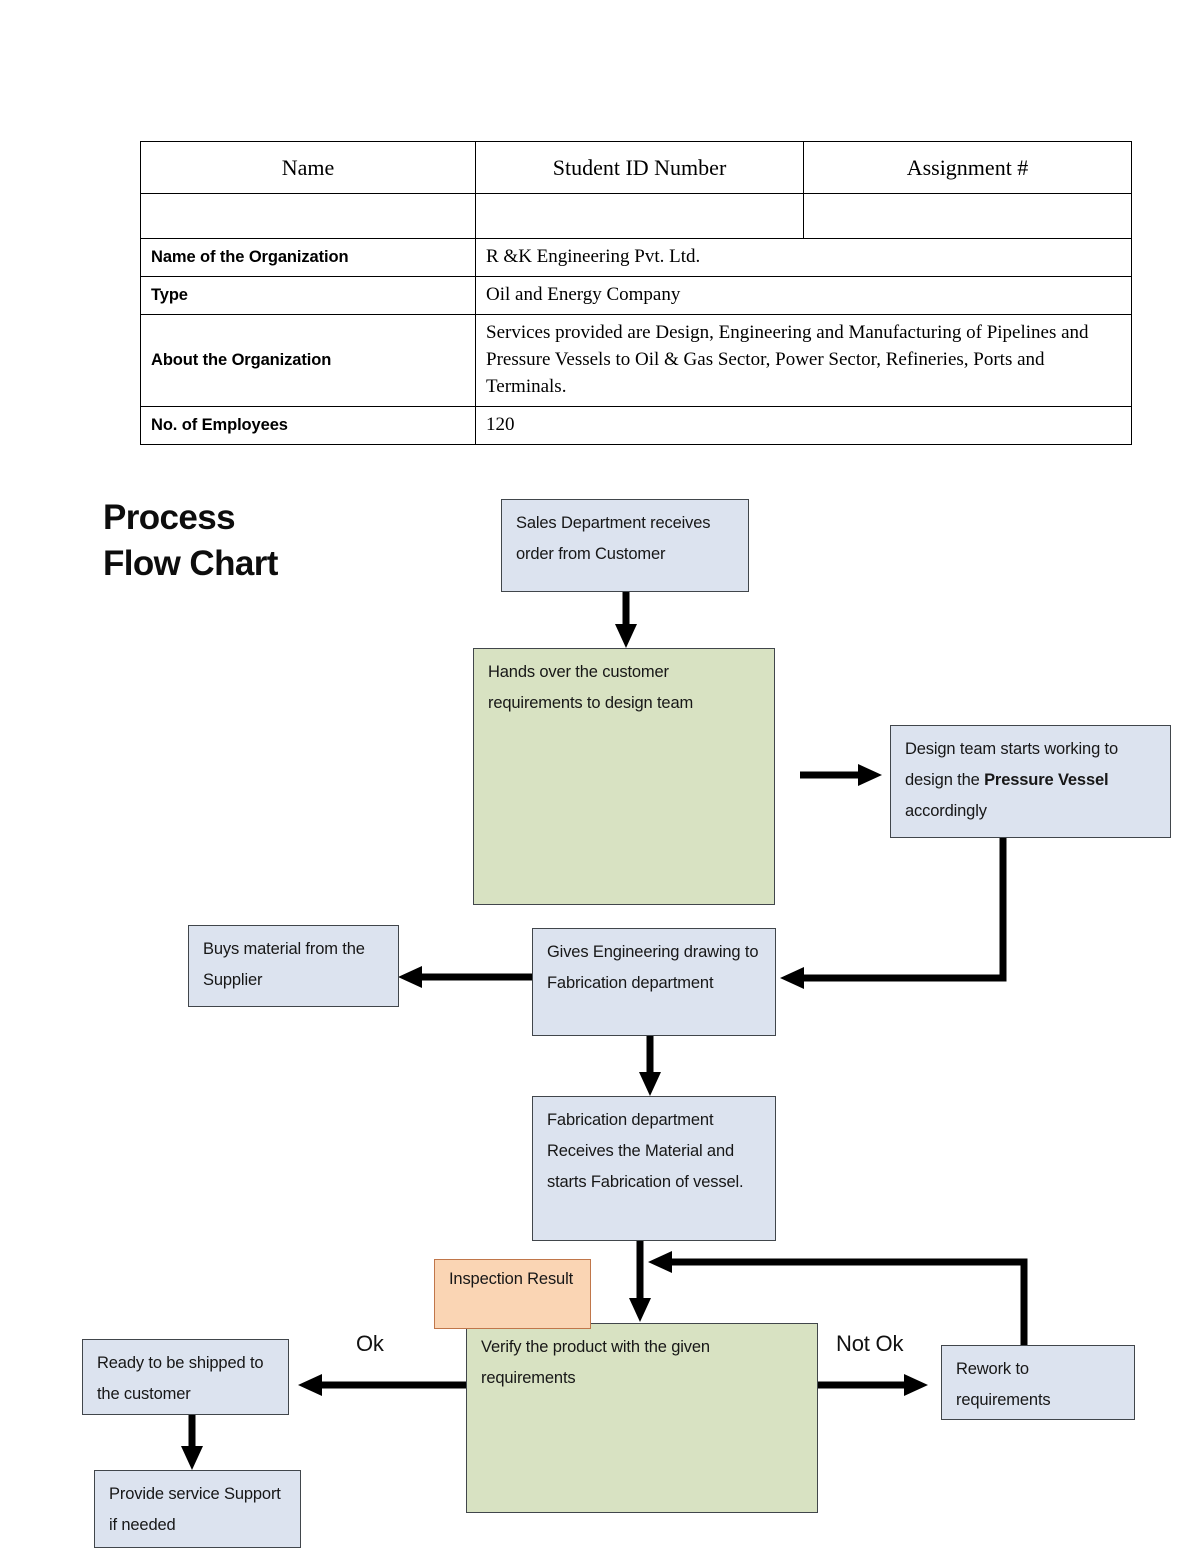  What do you see at coordinates (1038, 1382) in the screenshot?
I see `node-rework-to-requirements: Rework to requirements` at bounding box center [1038, 1382].